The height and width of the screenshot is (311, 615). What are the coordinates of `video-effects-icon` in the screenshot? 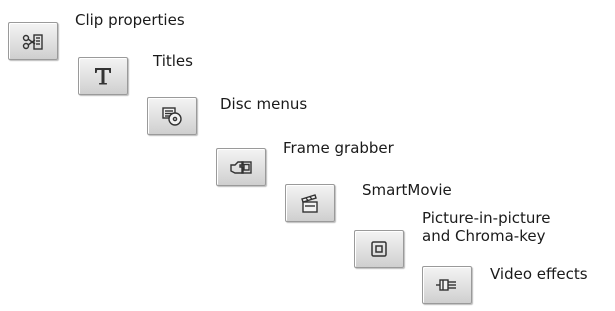 It's located at (447, 285).